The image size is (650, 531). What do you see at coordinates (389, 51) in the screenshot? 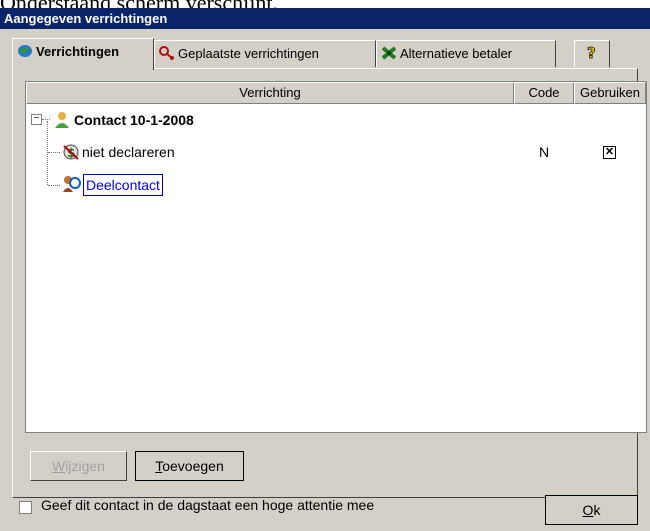
I see `money-icon` at bounding box center [389, 51].